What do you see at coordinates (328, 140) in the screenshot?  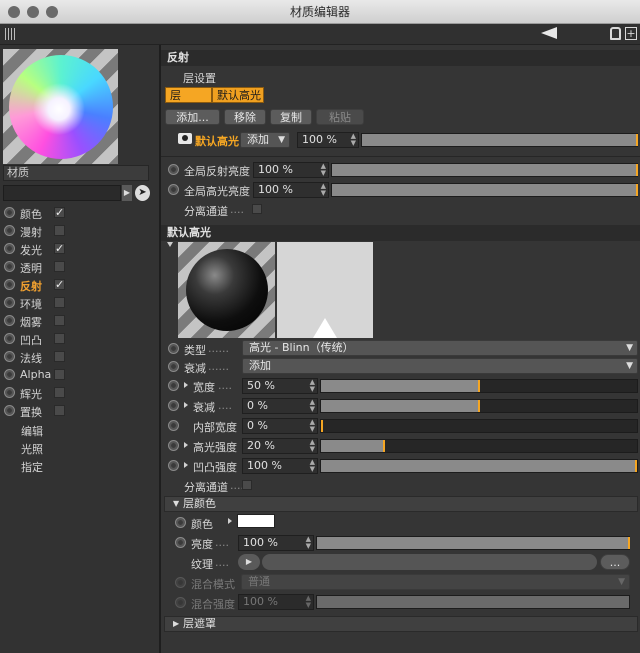 I see `layer-strength-field: 100 % ▲ ▼` at bounding box center [328, 140].